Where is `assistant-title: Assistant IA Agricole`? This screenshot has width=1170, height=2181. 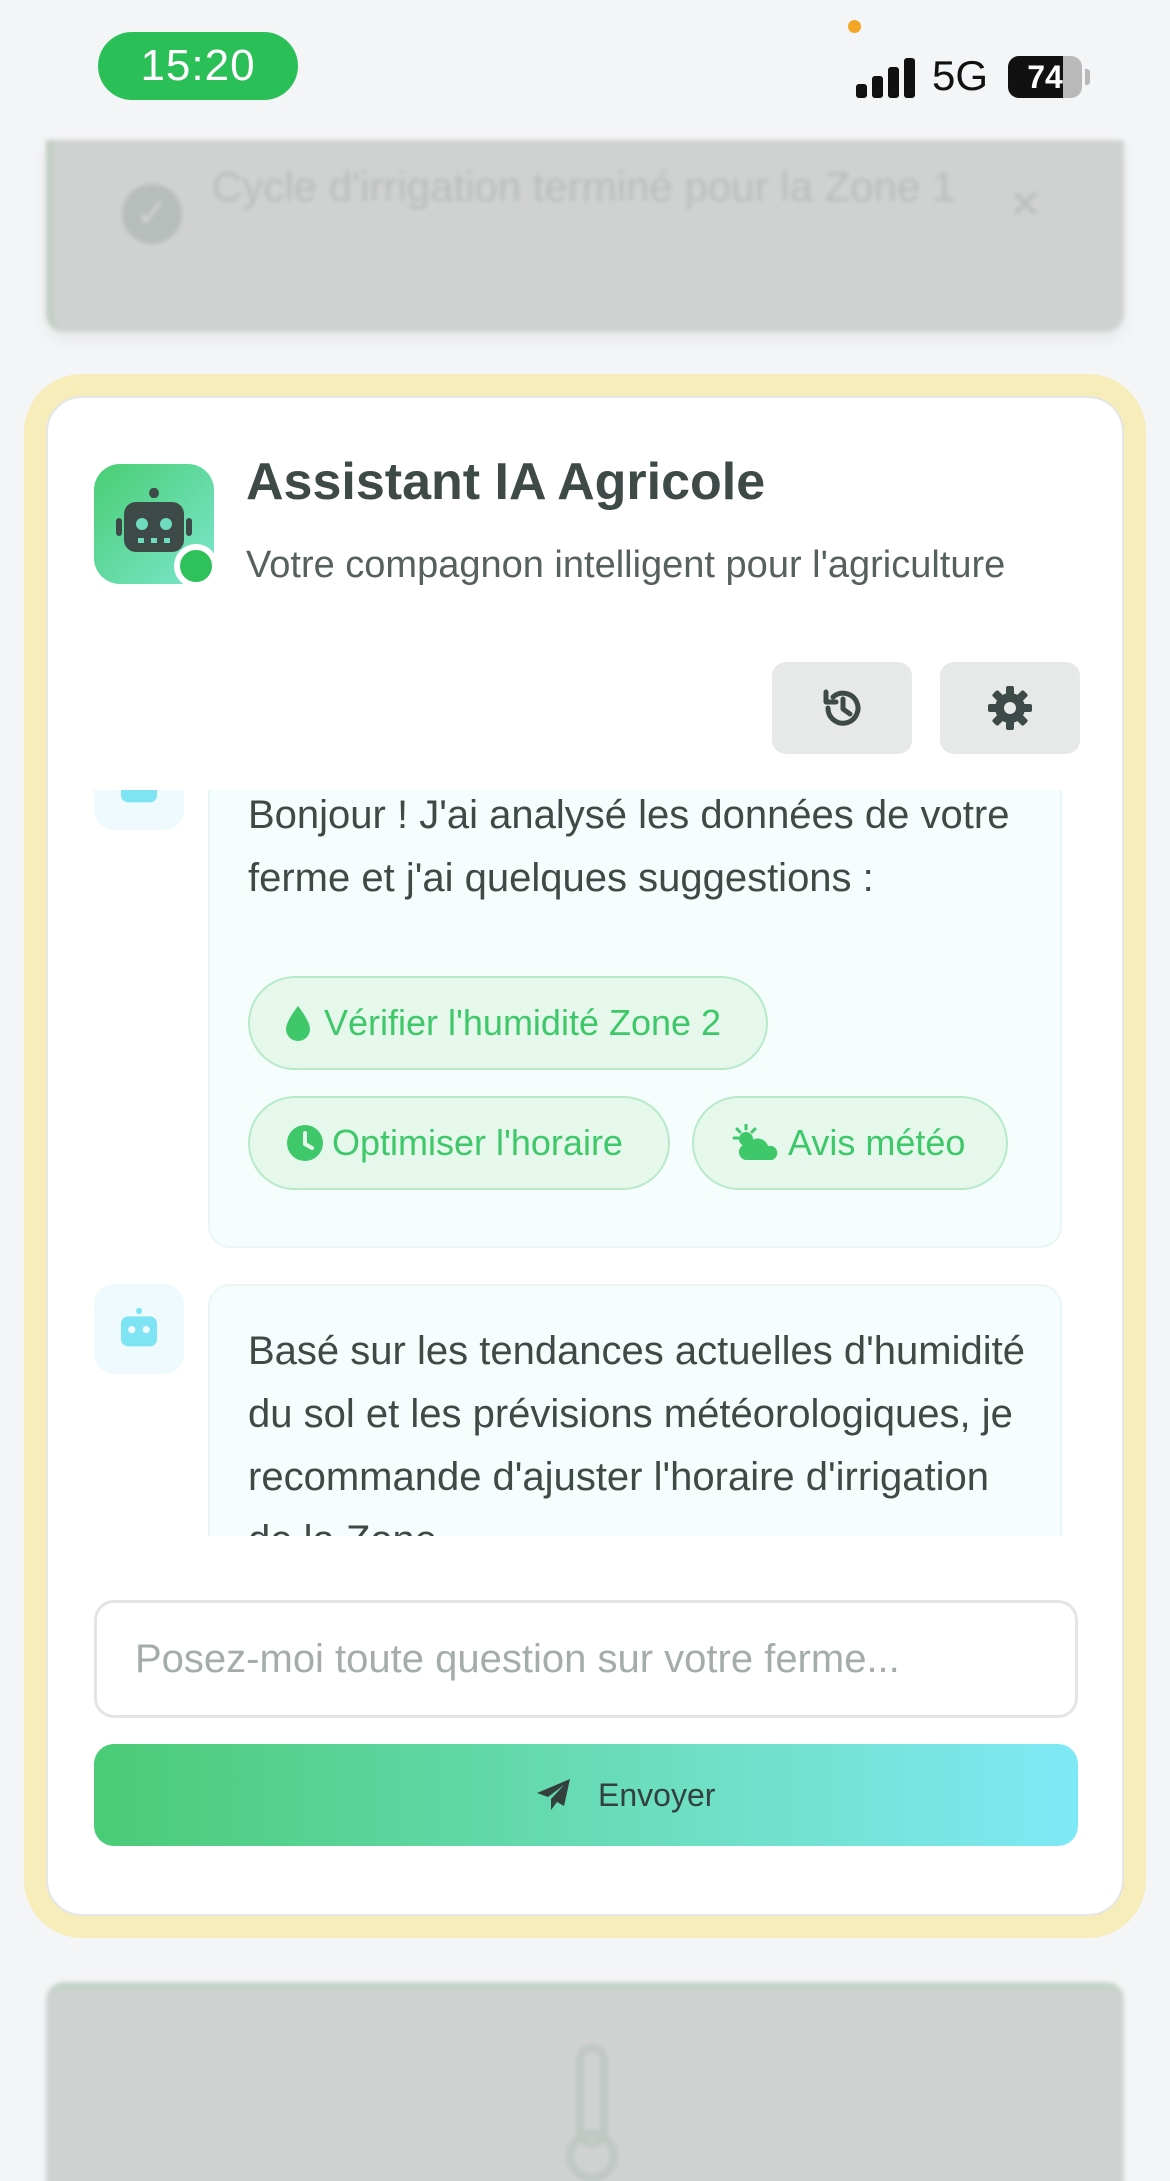
assistant-title: Assistant IA Agricole is located at coordinates (506, 482).